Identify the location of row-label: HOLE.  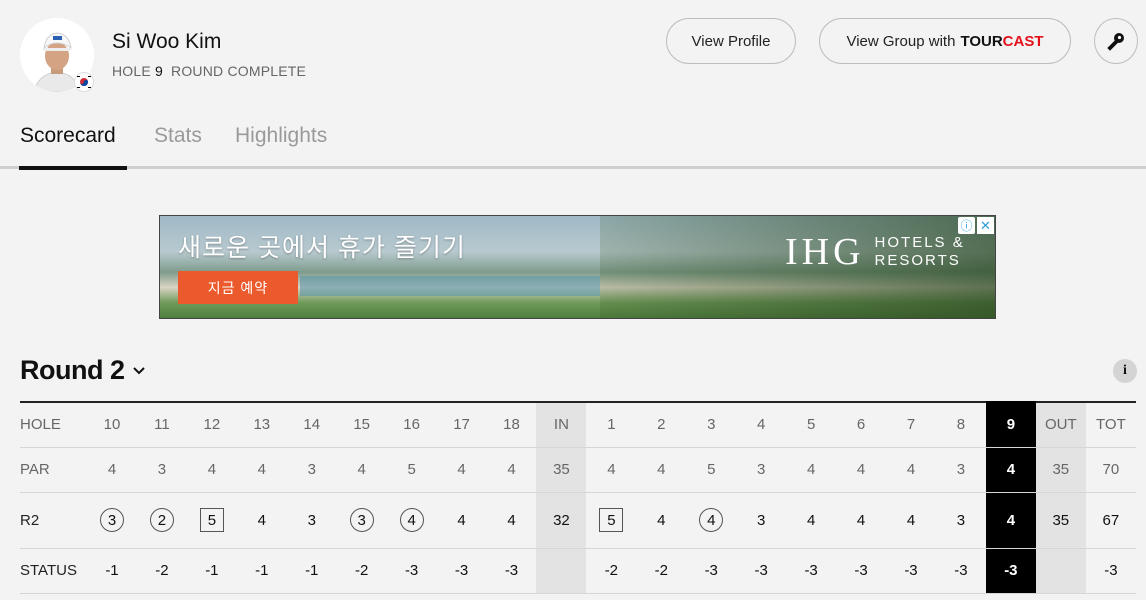
(54, 424).